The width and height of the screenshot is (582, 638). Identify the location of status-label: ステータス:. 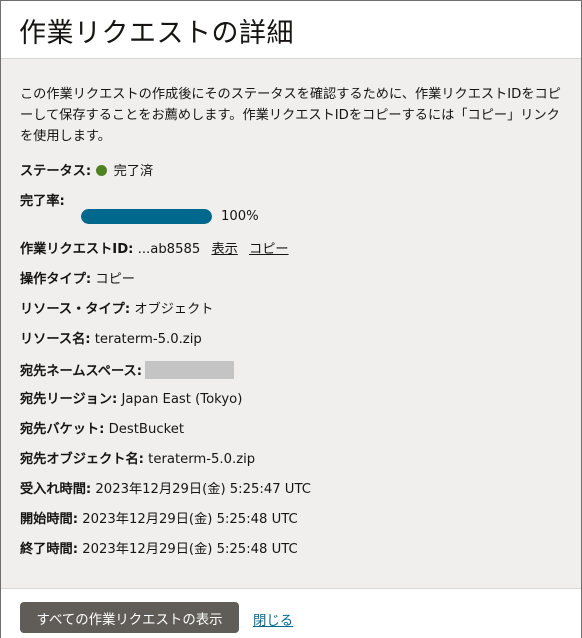
(56, 171).